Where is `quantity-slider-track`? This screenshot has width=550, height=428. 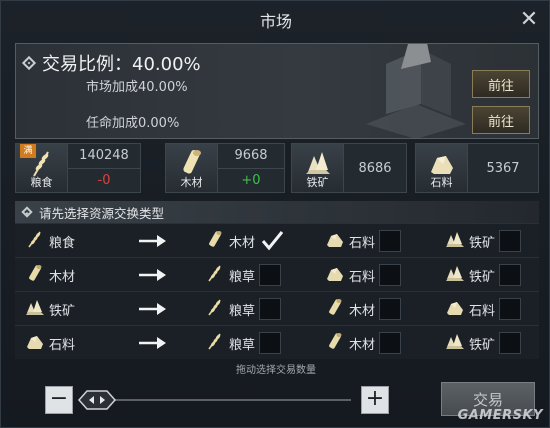 quantity-slider-track is located at coordinates (226, 400).